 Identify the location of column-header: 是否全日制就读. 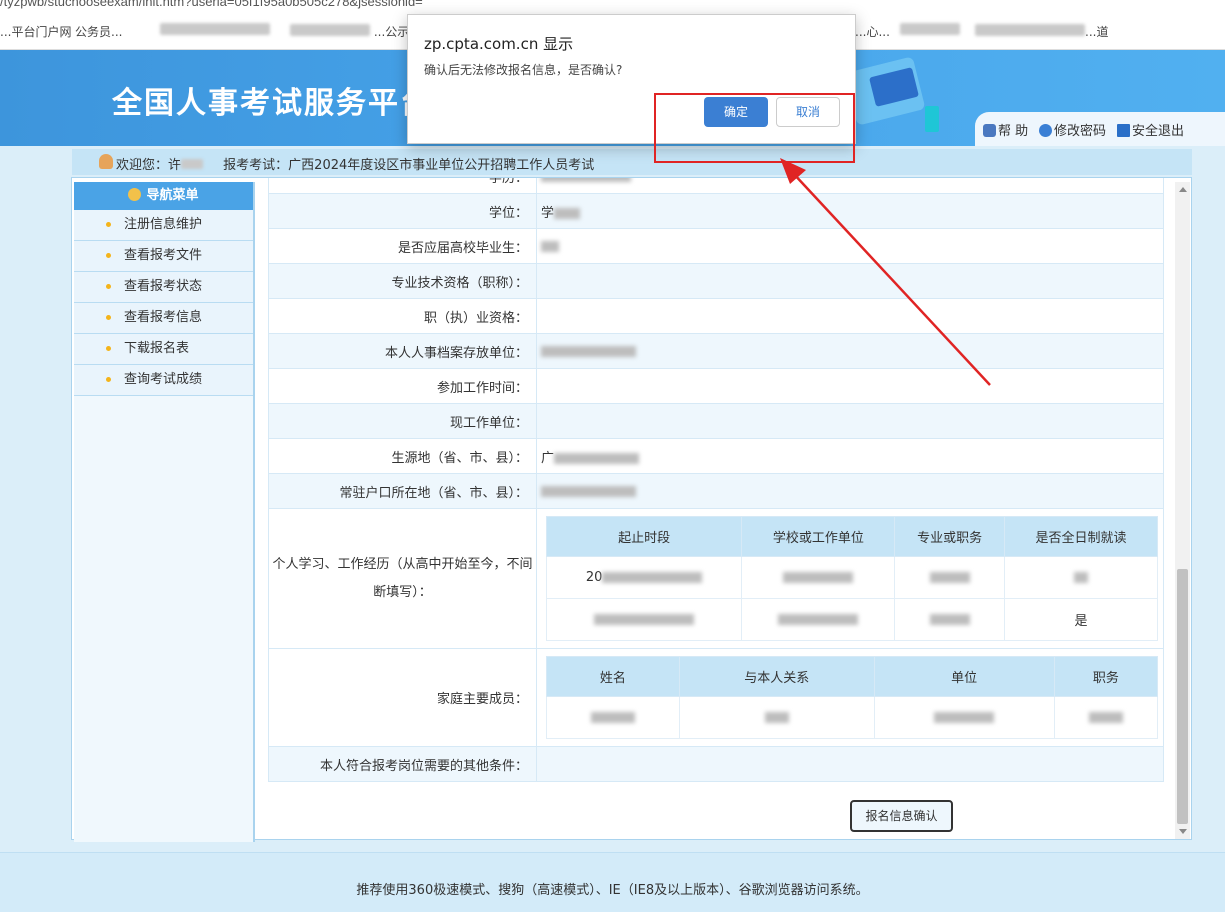
(1081, 536).